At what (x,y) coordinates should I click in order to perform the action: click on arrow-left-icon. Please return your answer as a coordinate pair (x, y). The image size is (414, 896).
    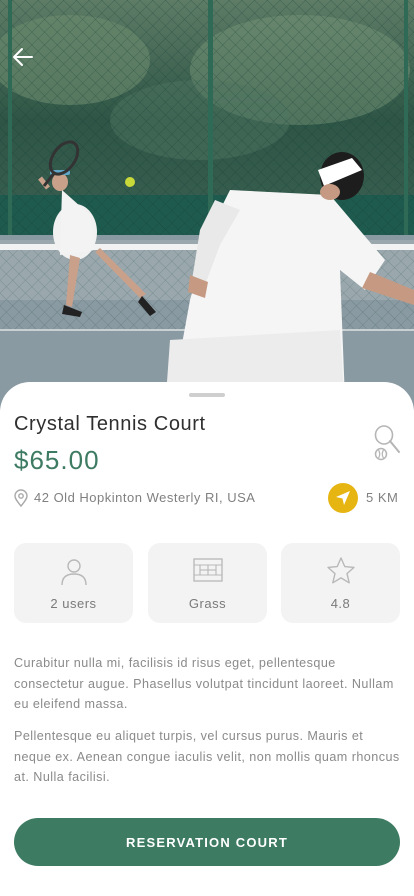
    Looking at the image, I should click on (23, 57).